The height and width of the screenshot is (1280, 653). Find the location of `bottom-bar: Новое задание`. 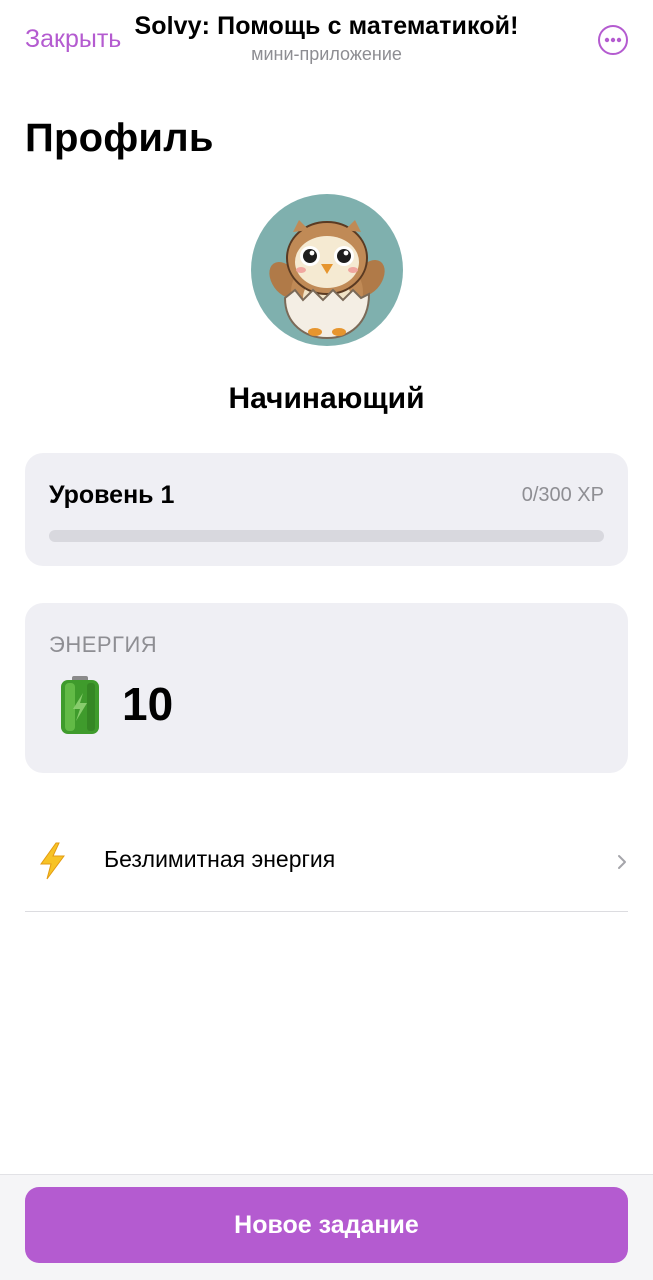

bottom-bar: Новое задание is located at coordinates (326, 1227).